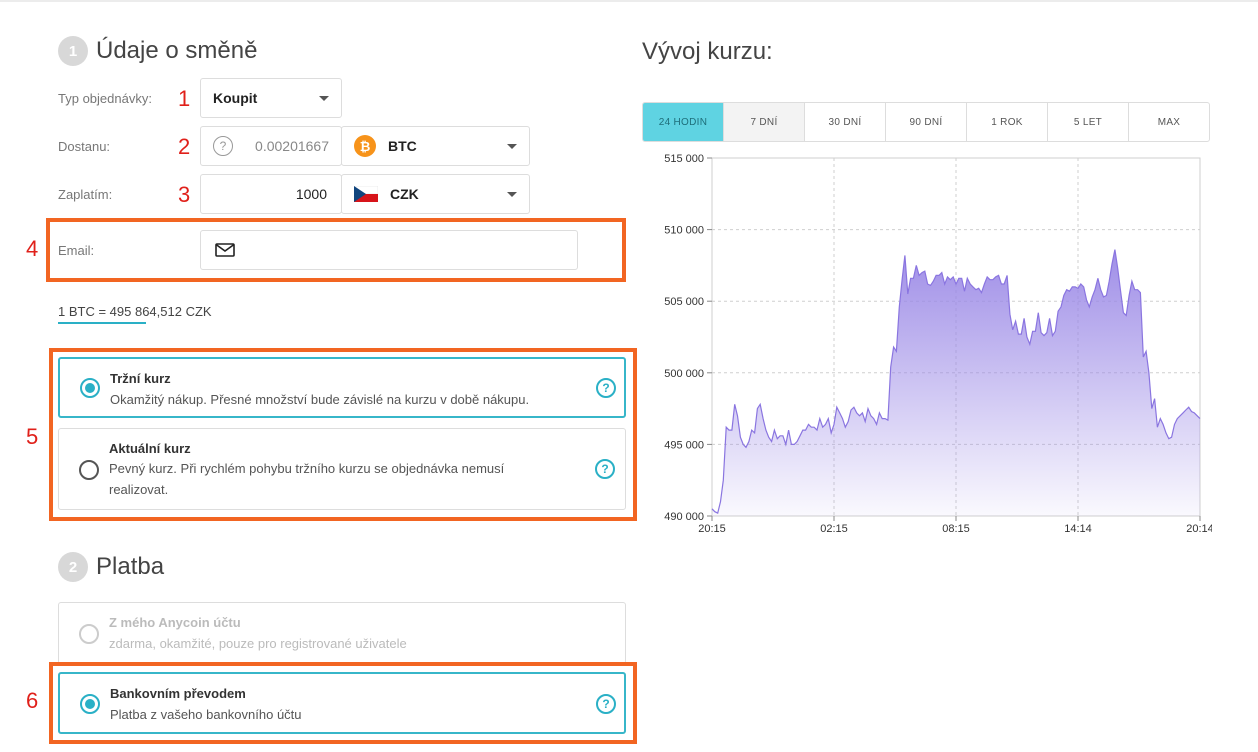 This screenshot has width=1258, height=752. What do you see at coordinates (89, 634) in the screenshot?
I see `radio-anycoin-account` at bounding box center [89, 634].